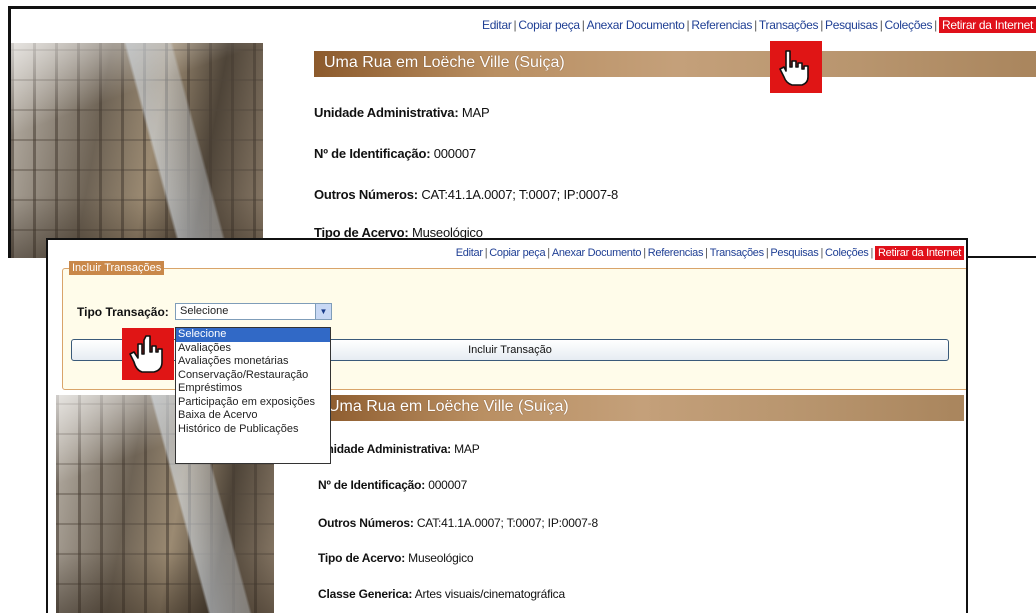 The width and height of the screenshot is (1036, 613). Describe the element at coordinates (253, 311) in the screenshot. I see `tipo-transacao-select: Selecione ▼` at that location.